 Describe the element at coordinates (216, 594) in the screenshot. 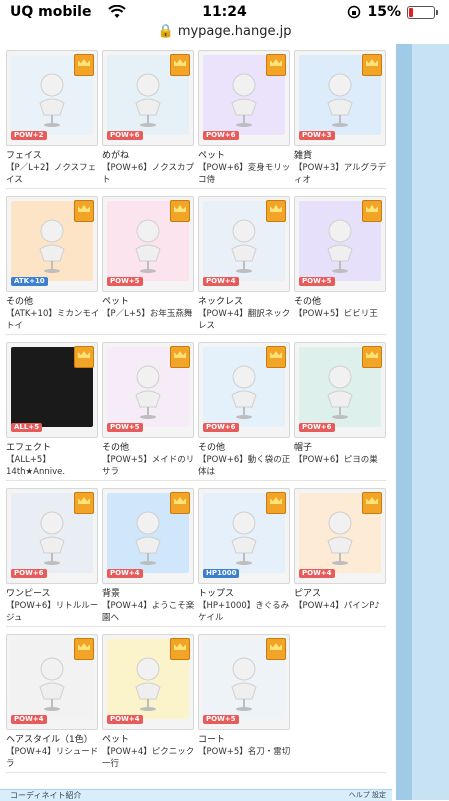

I see `item-category: トップス` at that location.